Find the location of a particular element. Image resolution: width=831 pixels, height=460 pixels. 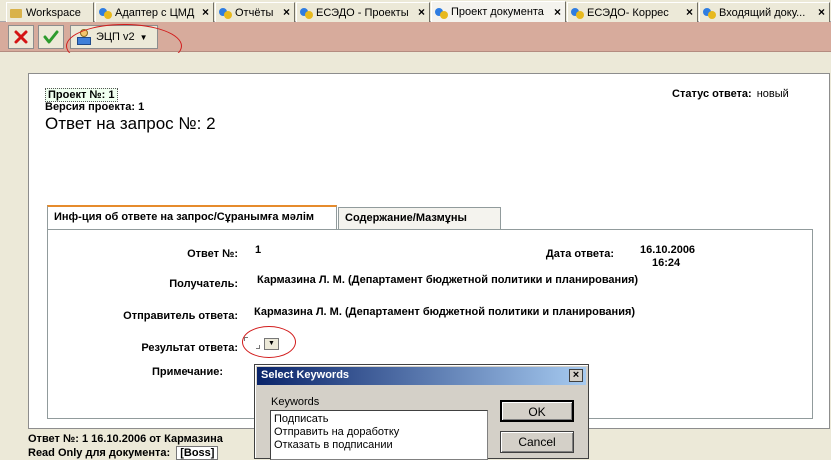

tab-reports: Отчёты × is located at coordinates (255, 12).